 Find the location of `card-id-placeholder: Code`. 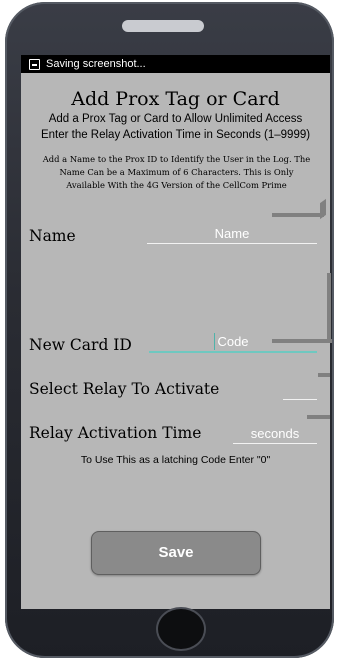

card-id-placeholder: Code is located at coordinates (233, 341).